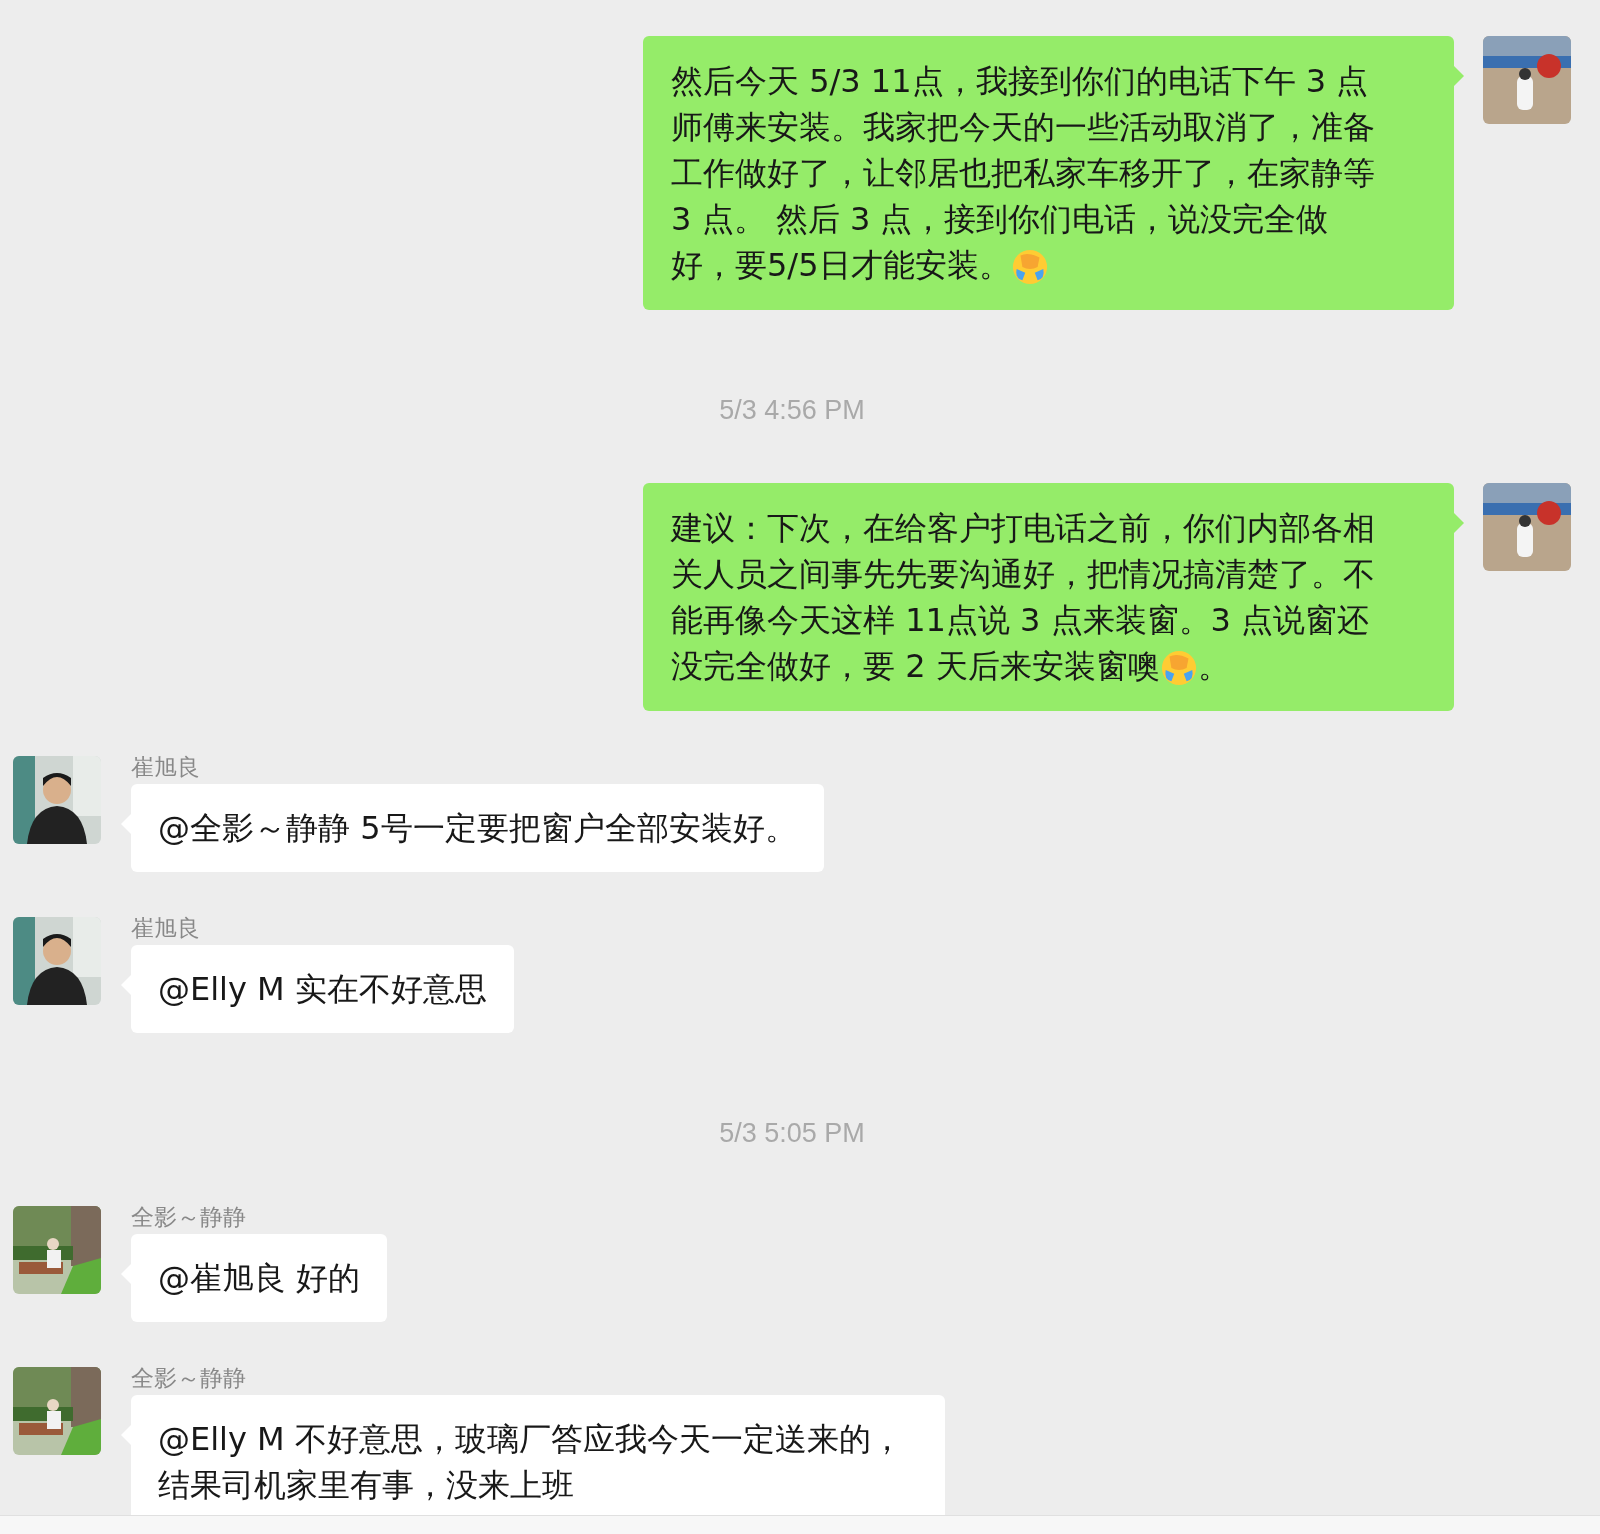  I want to click on timestamp: 5/3 4:56 PM, so click(792, 410).